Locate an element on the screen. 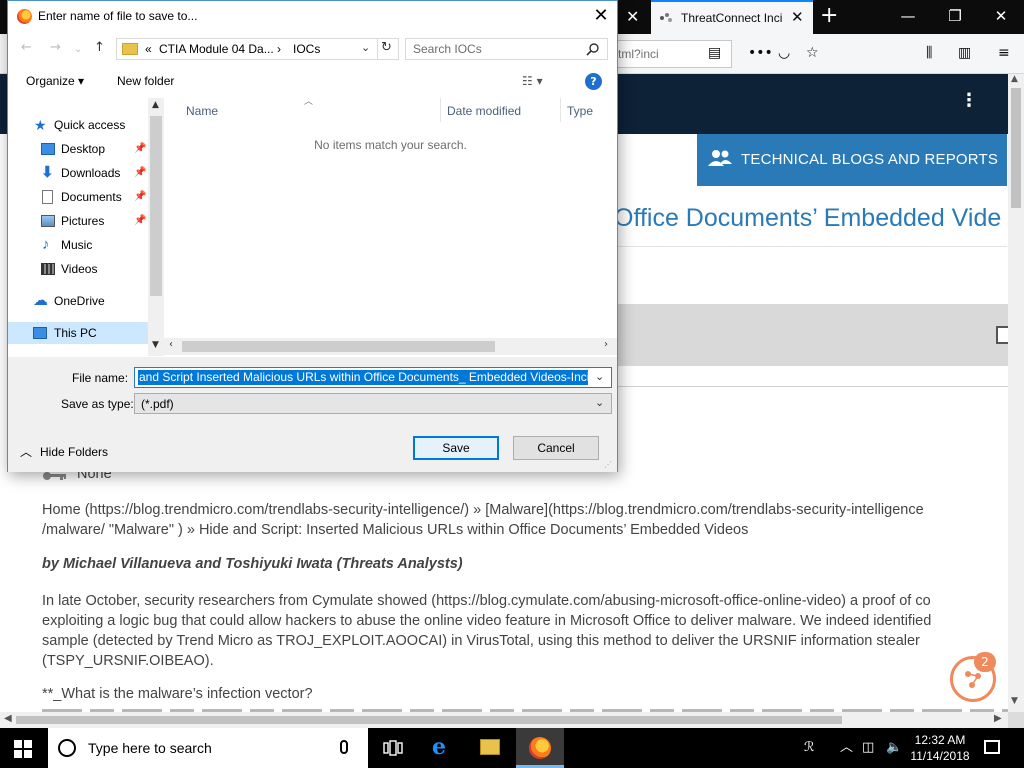 This screenshot has height=768, width=1024. resize-grip-icon: ⋰ is located at coordinates (608, 464).